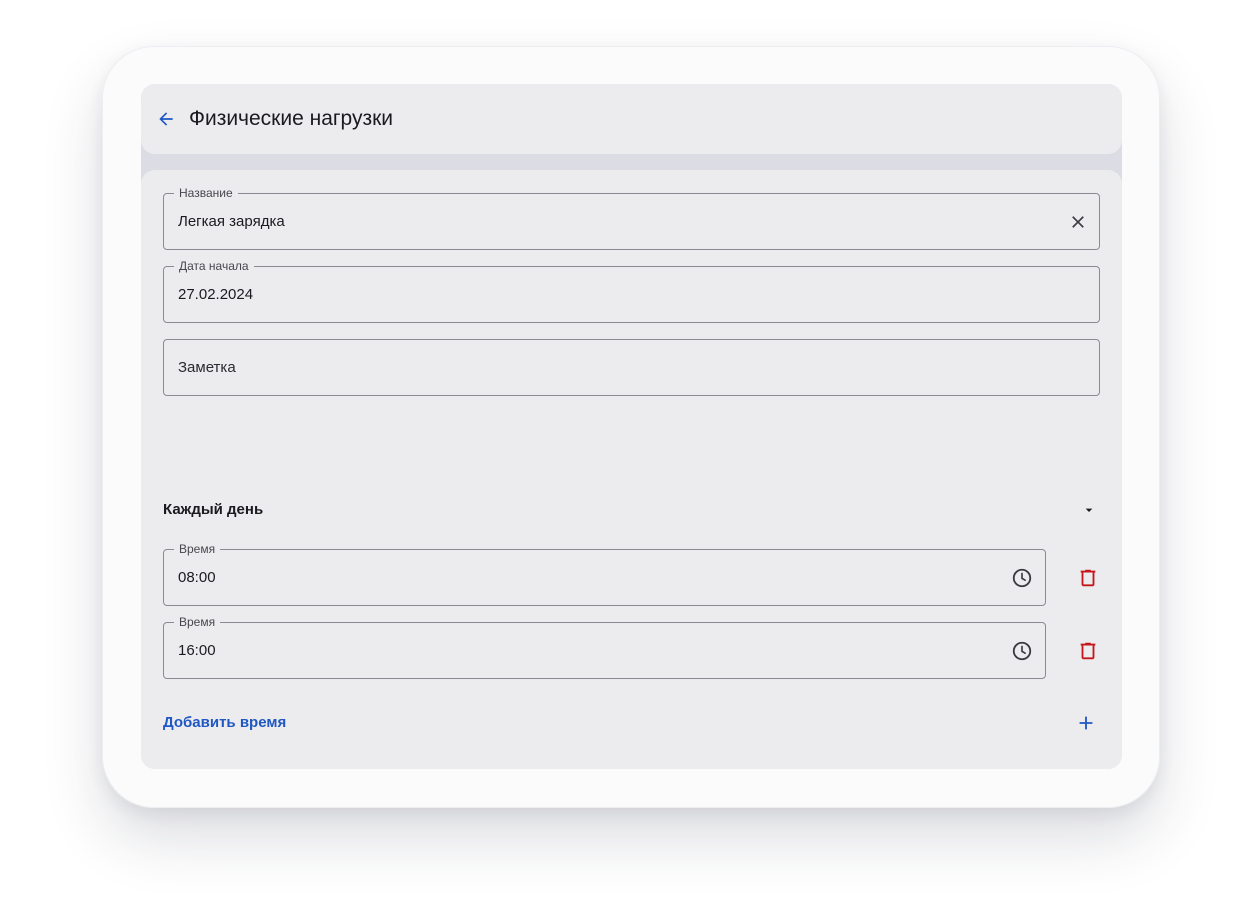  I want to click on top-app-bar: Физические нагрузки, so click(631, 119).